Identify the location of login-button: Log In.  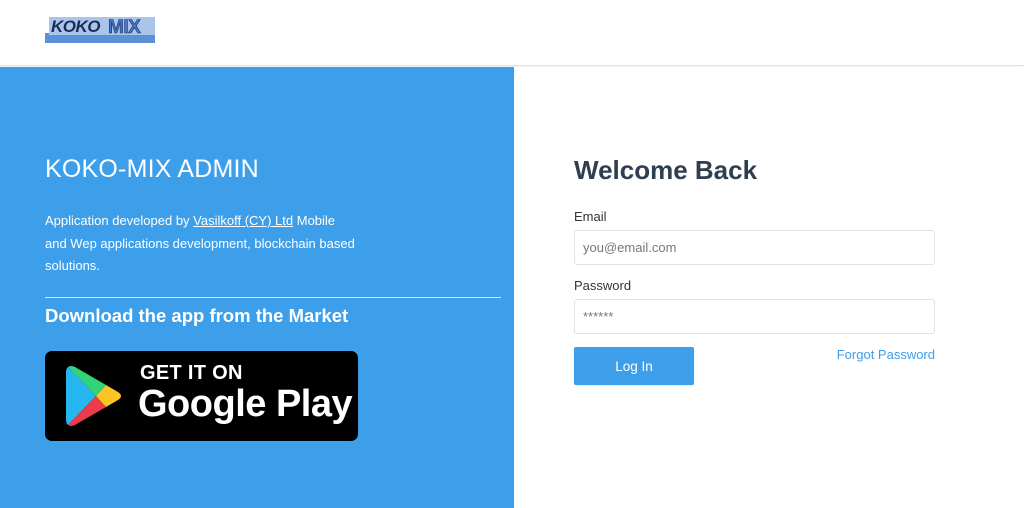
(634, 366).